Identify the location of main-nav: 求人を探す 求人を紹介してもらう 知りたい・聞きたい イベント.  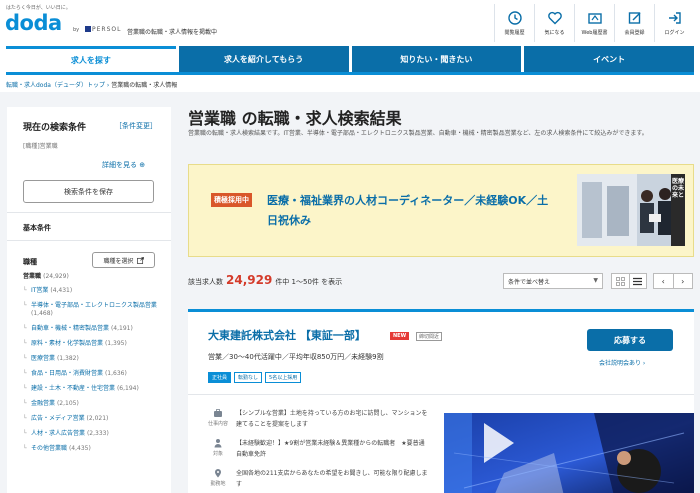
(350, 59).